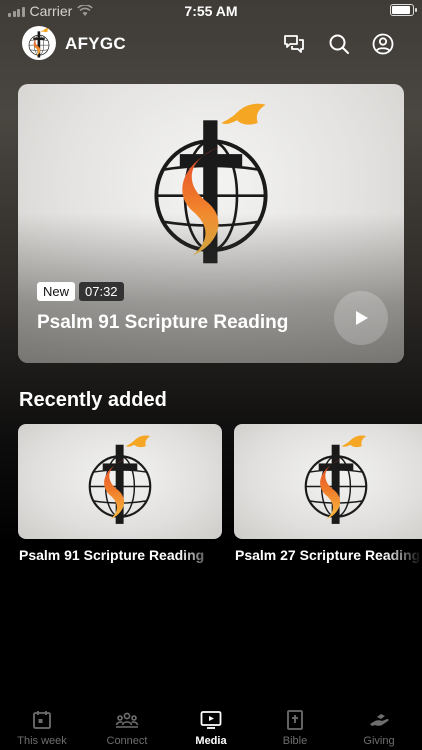 This screenshot has width=422, height=750. Describe the element at coordinates (127, 741) in the screenshot. I see `tab-label: Connect` at that location.